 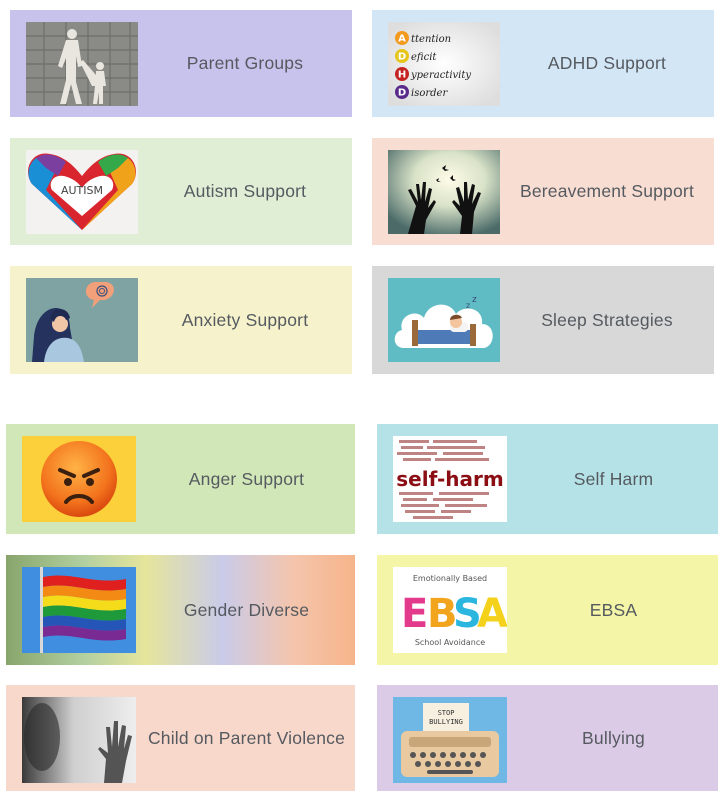 I want to click on tile-child-on-parent-violence: Child on Parent Violence, so click(x=180, y=738).